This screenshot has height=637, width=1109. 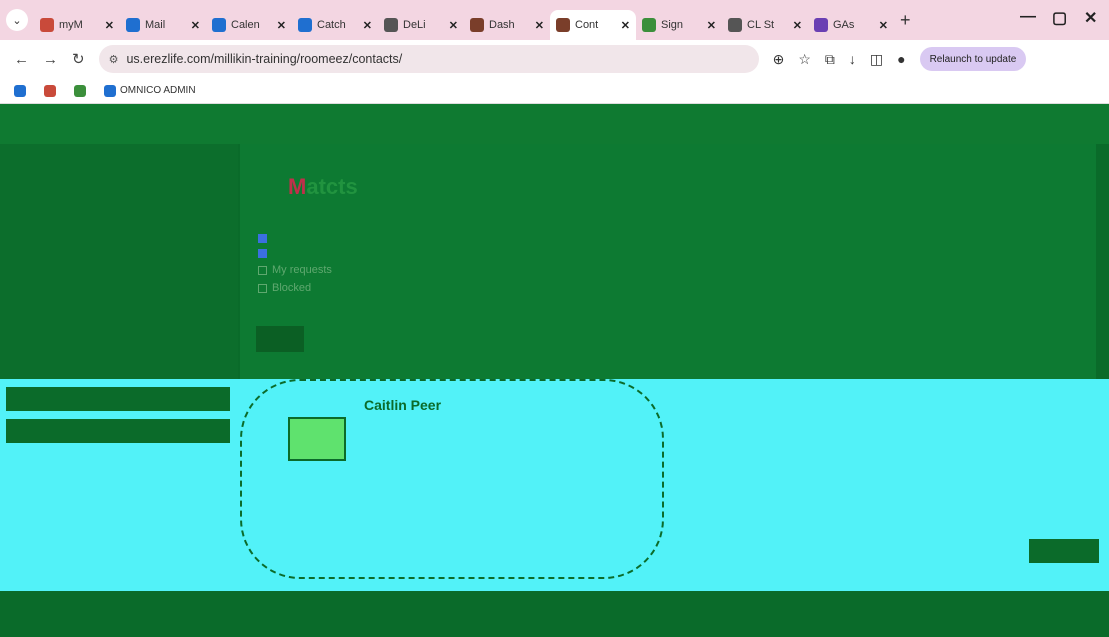 I want to click on browser-tab: Mail ✕, so click(x=163, y=25).